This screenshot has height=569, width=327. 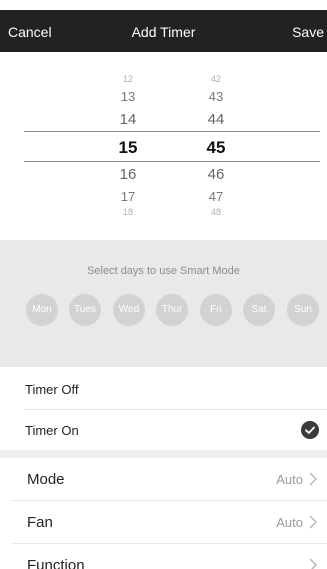 What do you see at coordinates (52, 389) in the screenshot?
I see `timer-off-label: Timer Off` at bounding box center [52, 389].